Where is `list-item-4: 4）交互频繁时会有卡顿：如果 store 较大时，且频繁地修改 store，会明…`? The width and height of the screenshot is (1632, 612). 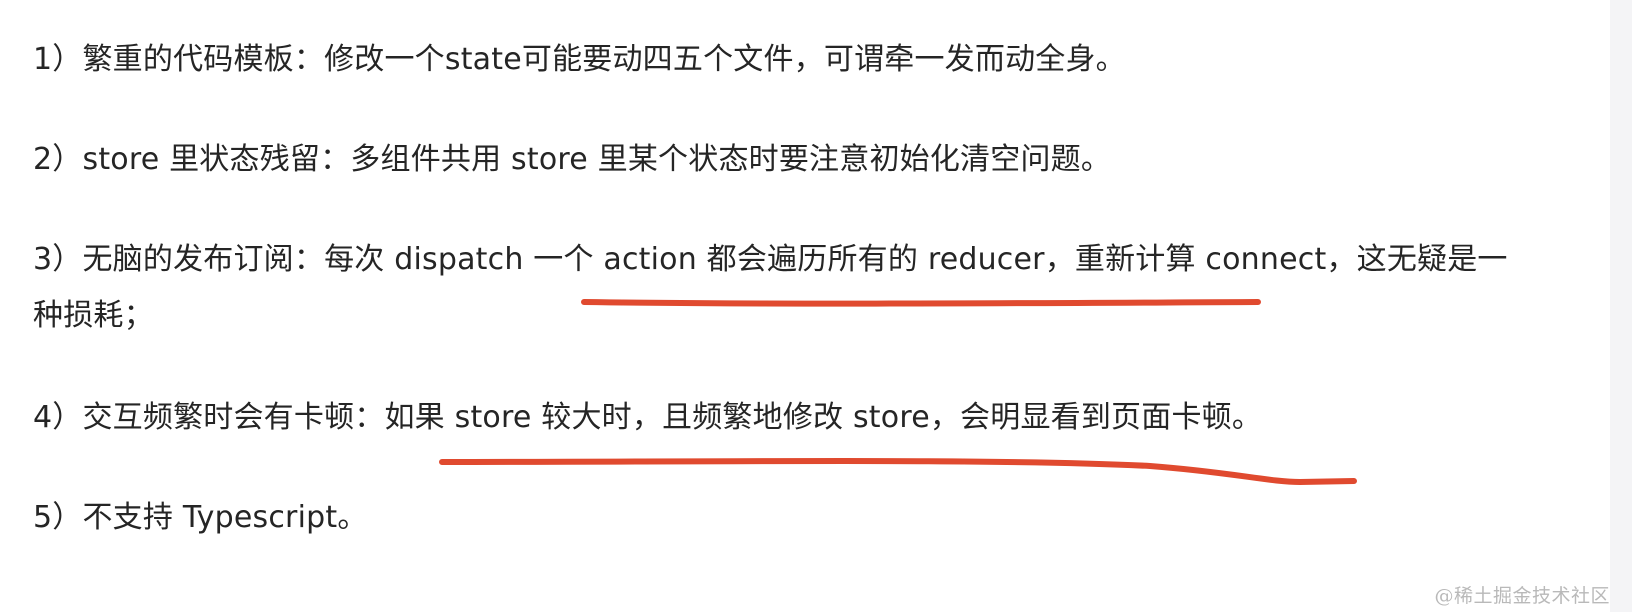 list-item-4: 4）交互频繁时会有卡顿：如果 store 较大时，且频繁地修改 store，会明… is located at coordinates (648, 417).